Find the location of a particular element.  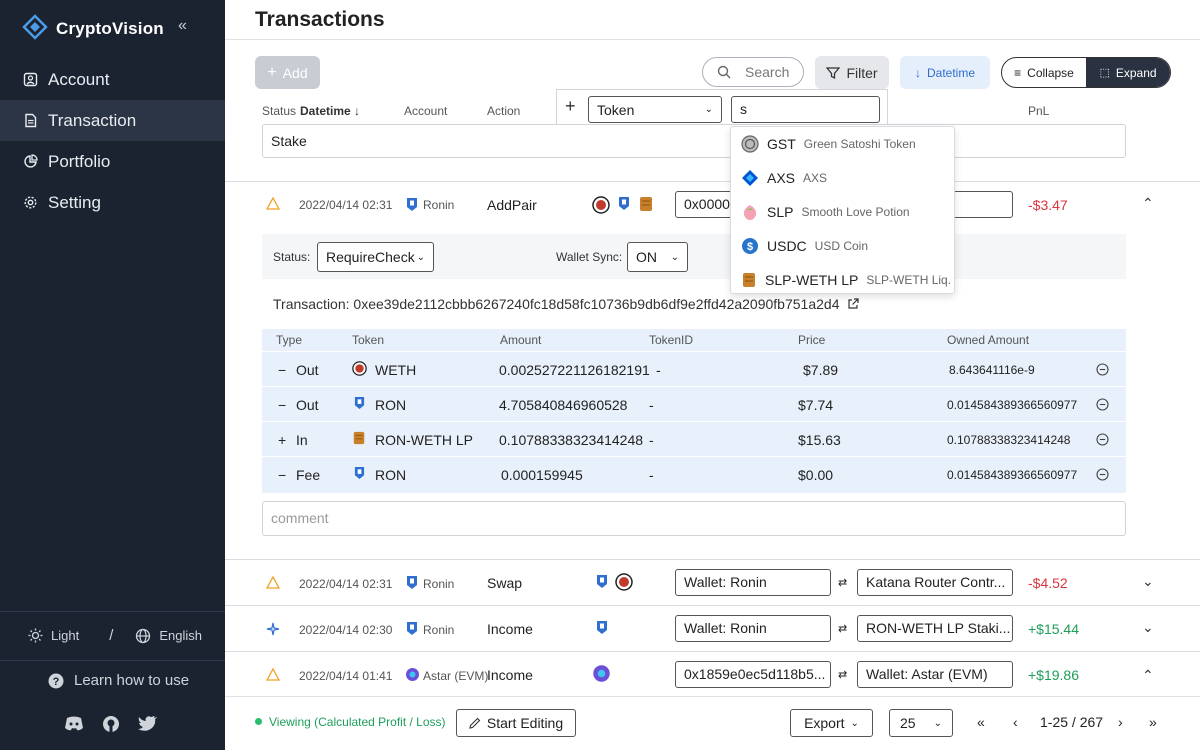

th-type: Type is located at coordinates (289, 340).